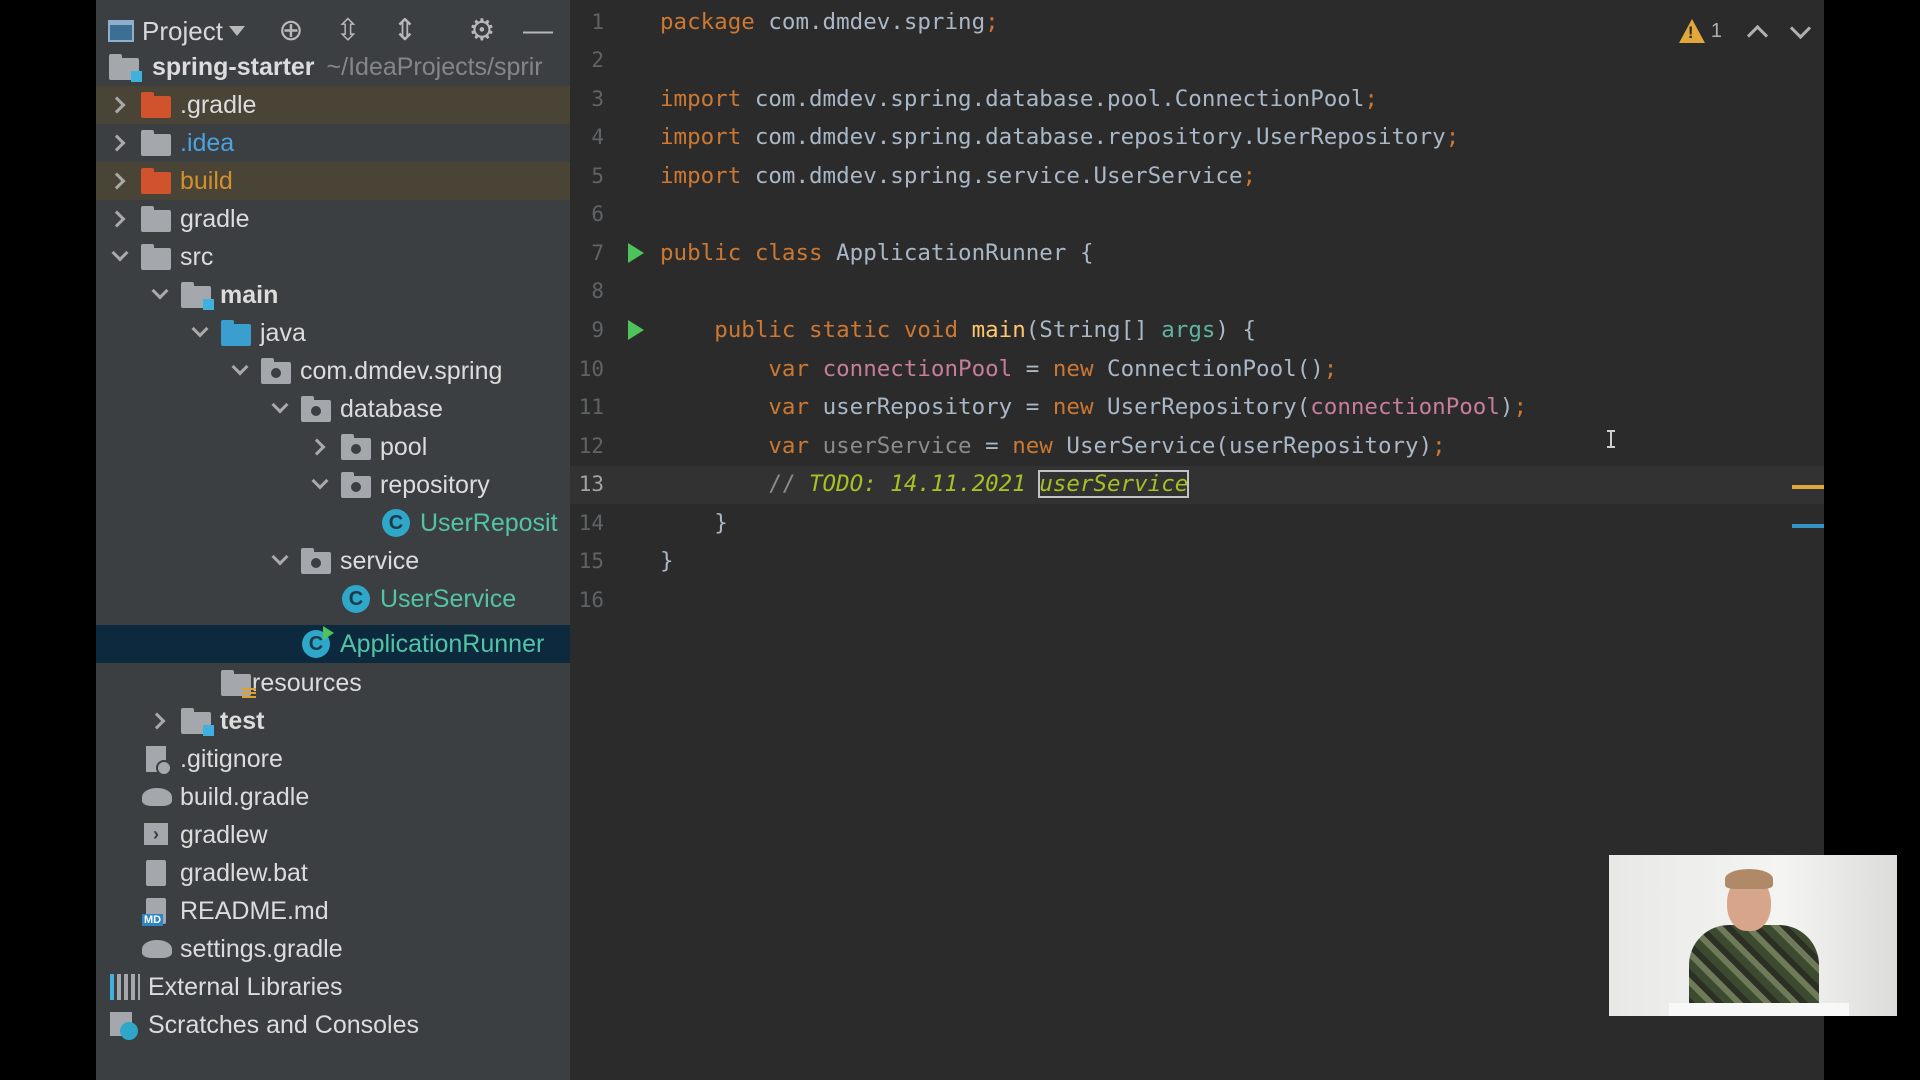  Describe the element at coordinates (333, 987) in the screenshot. I see `tree-item-external-libraries: External Libraries` at that location.